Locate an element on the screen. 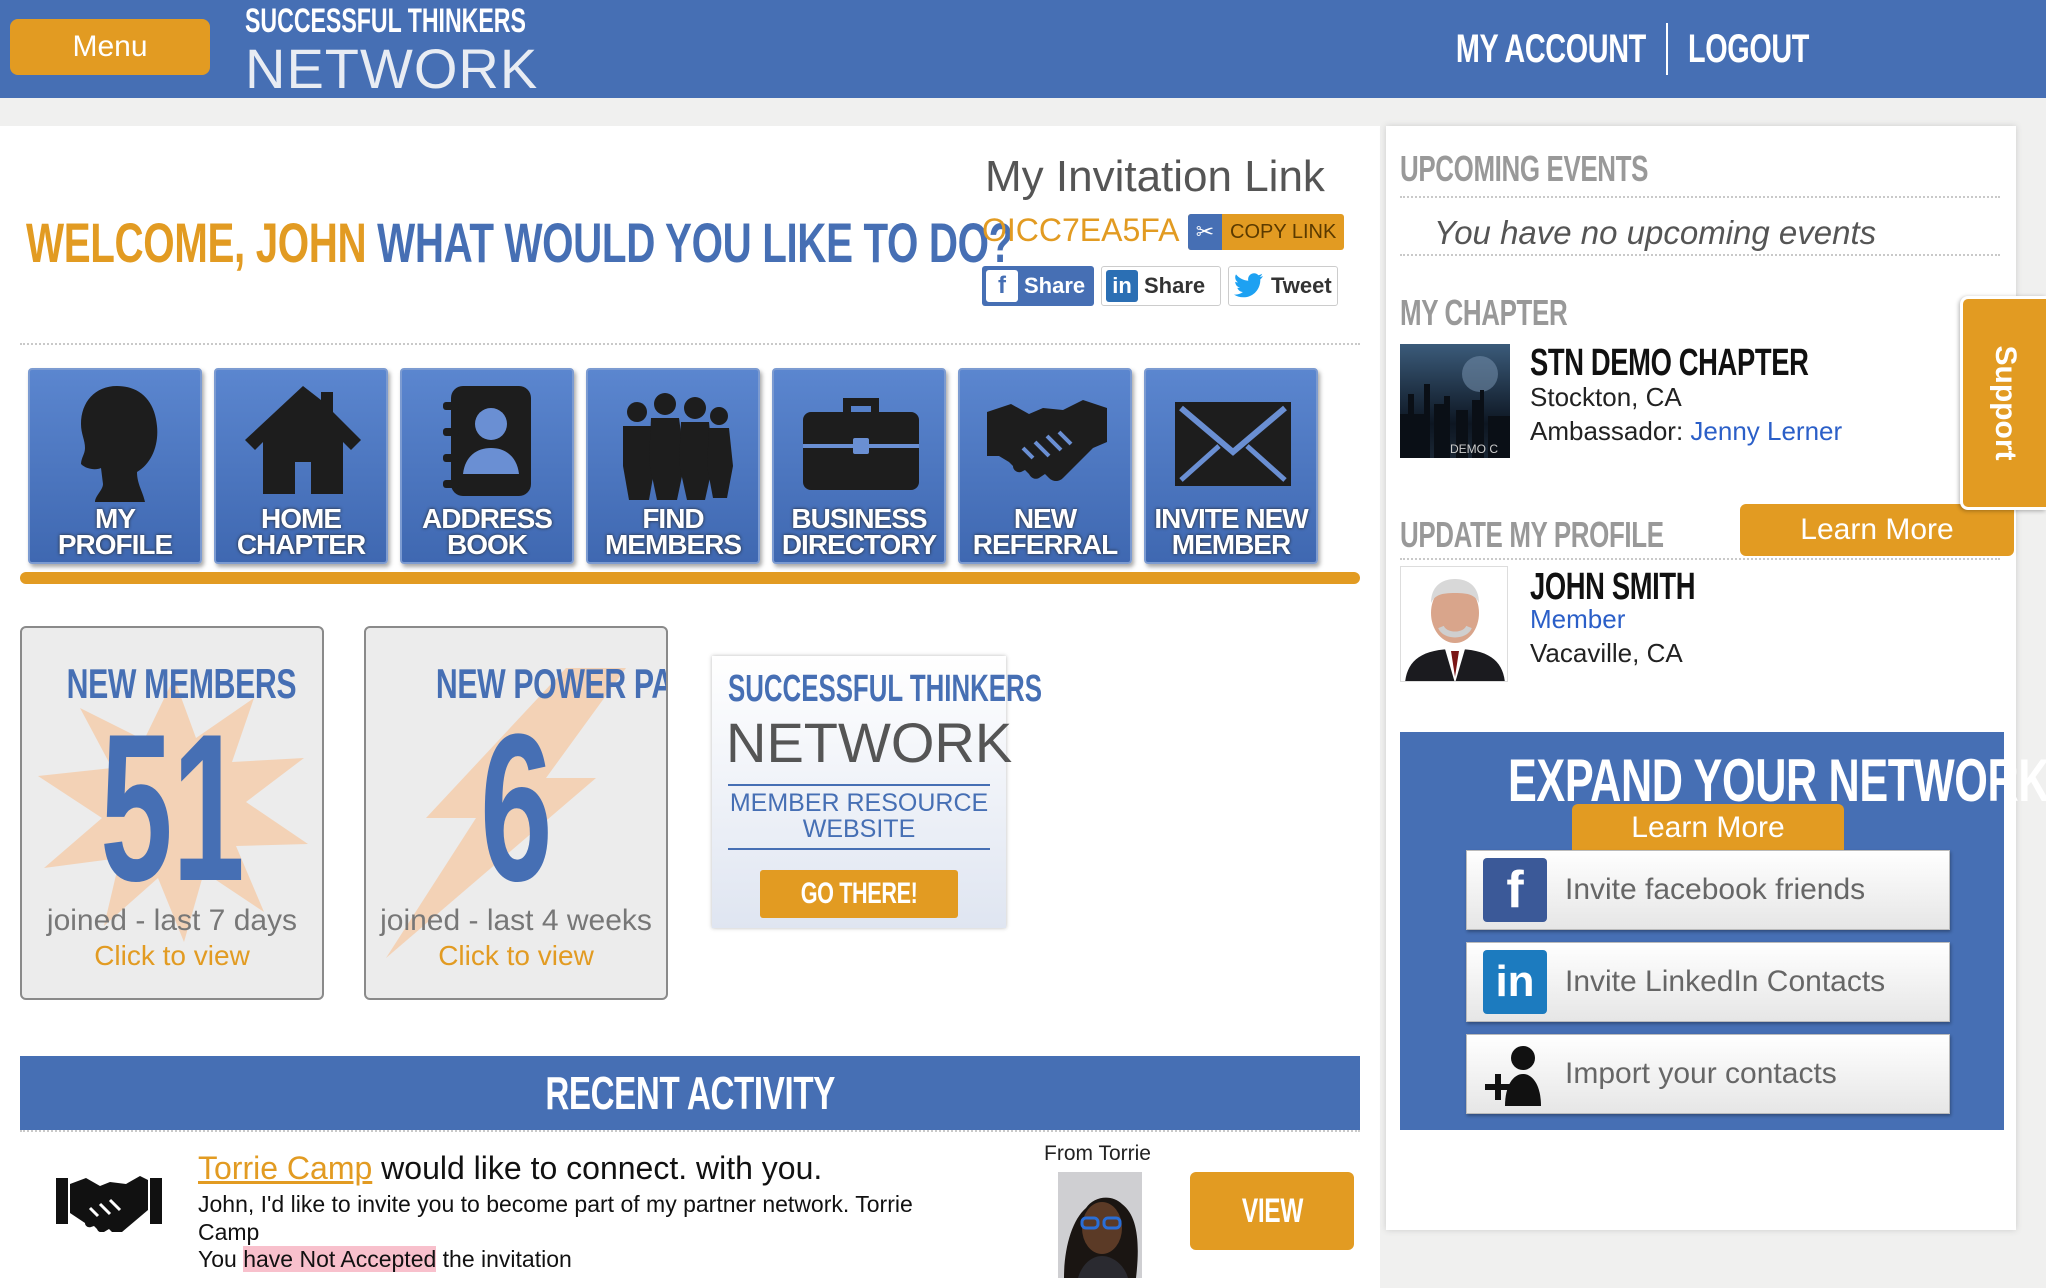 This screenshot has width=2046, height=1288. profile-name: JOHN SMITH is located at coordinates (1644, 587).